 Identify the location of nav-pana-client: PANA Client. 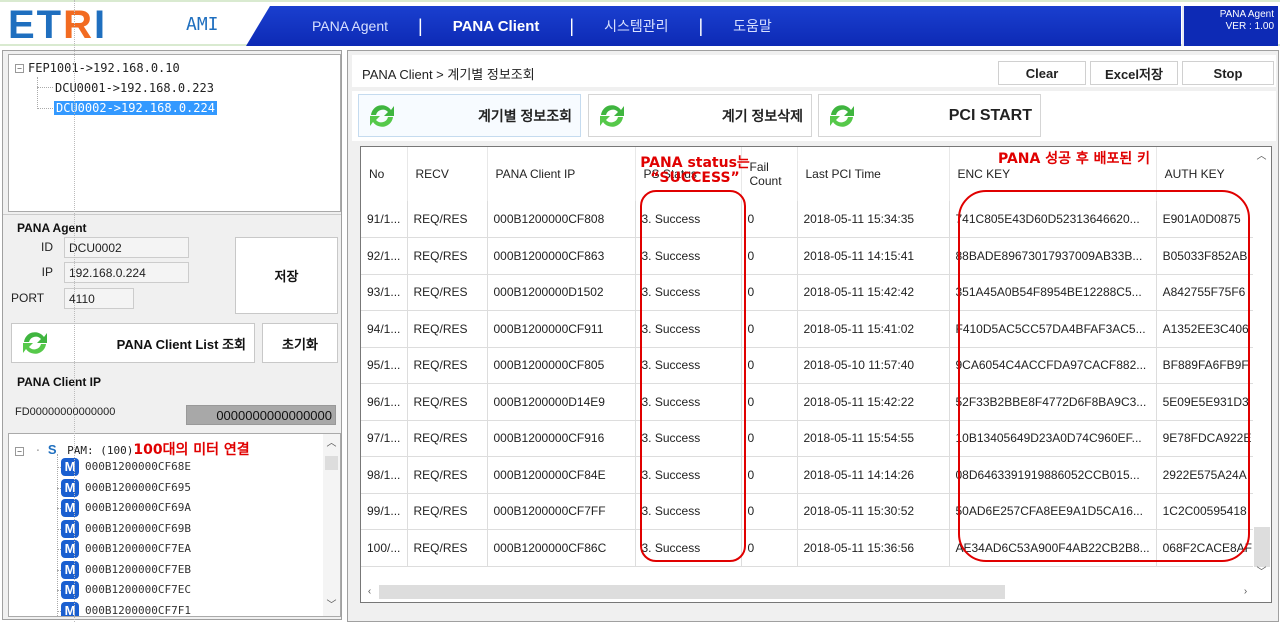
(496, 26).